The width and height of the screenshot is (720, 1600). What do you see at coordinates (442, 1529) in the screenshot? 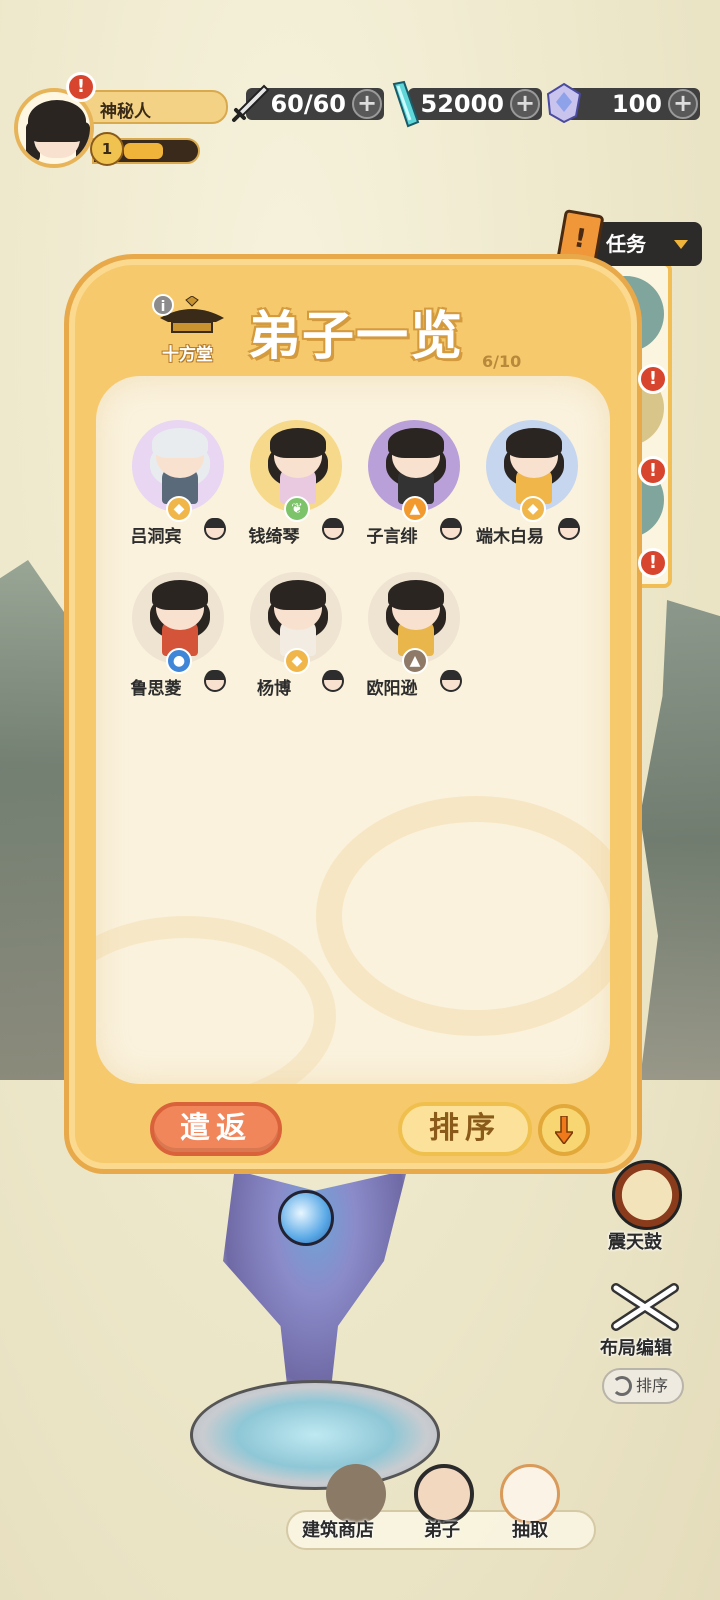
I see `nav-disciples: 弟子` at bounding box center [442, 1529].